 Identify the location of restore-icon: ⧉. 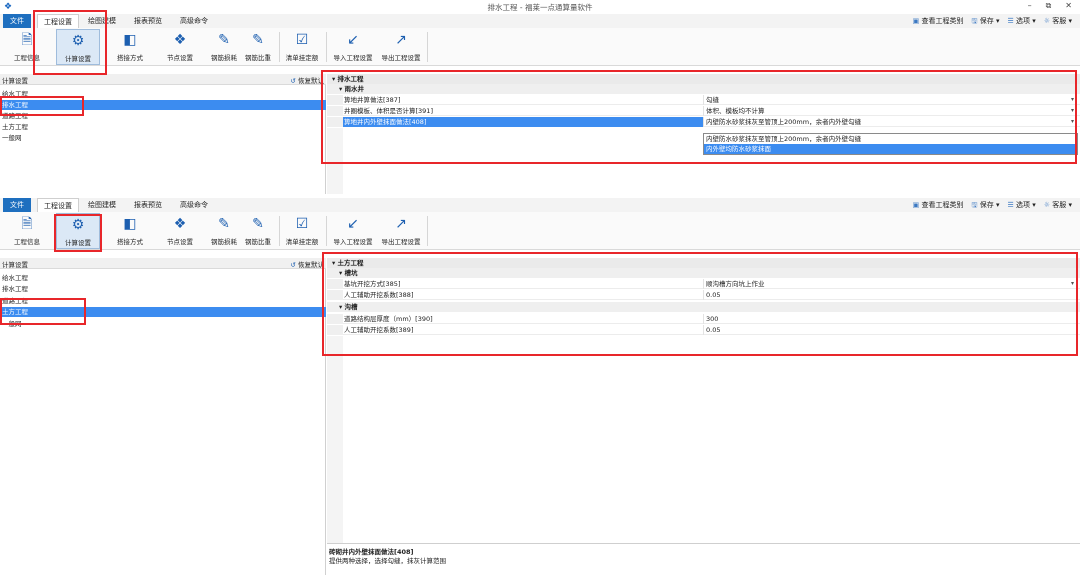
(1049, 6).